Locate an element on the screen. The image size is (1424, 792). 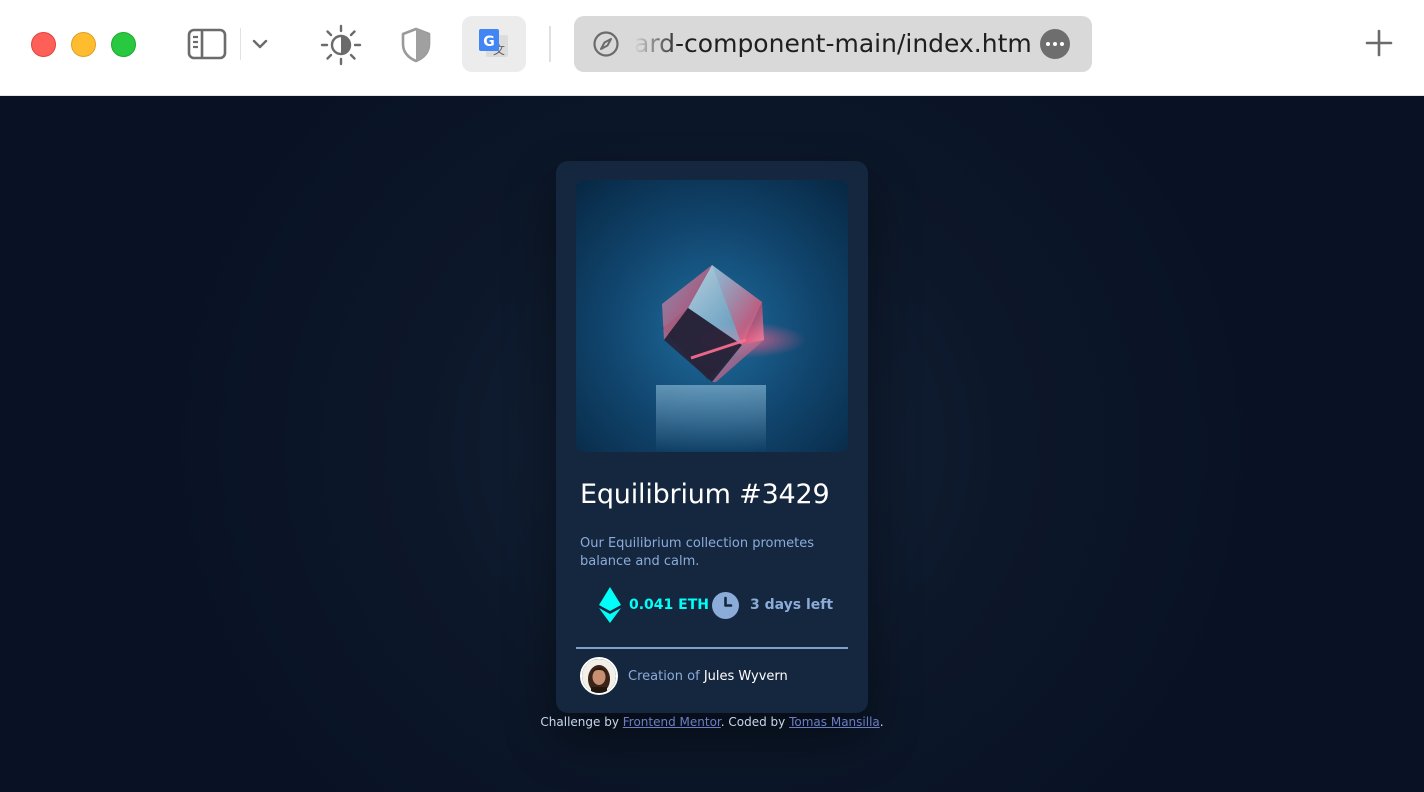
sidebar-toggle-button is located at coordinates (207, 44).